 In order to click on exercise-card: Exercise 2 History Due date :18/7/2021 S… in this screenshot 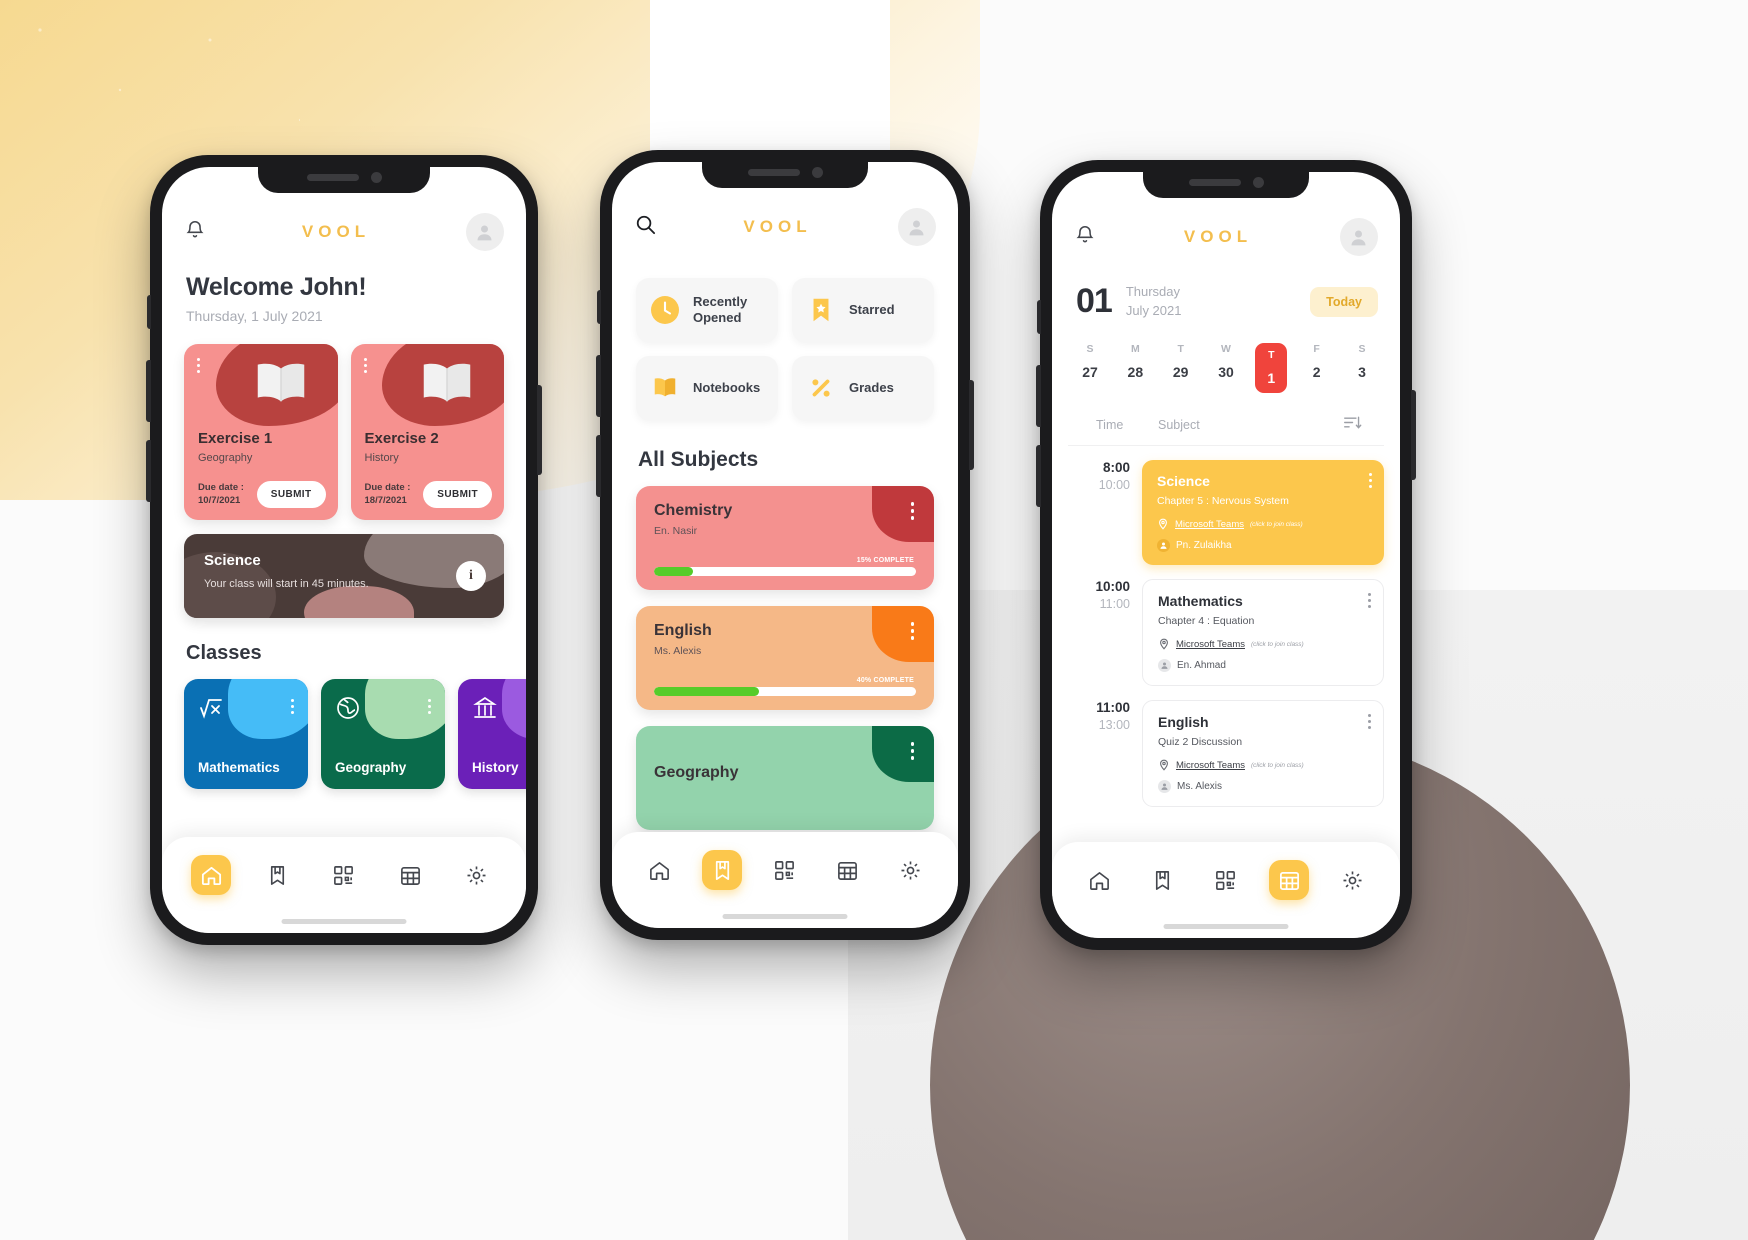, I will do `click(427, 432)`.